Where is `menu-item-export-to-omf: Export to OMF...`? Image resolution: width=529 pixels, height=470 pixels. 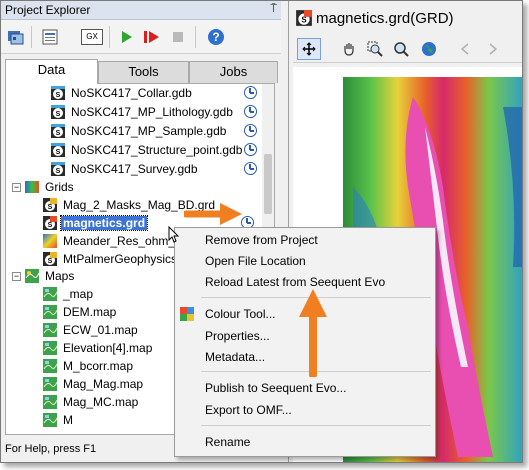
menu-item-export-to-omf: Export to OMF... is located at coordinates (248, 410).